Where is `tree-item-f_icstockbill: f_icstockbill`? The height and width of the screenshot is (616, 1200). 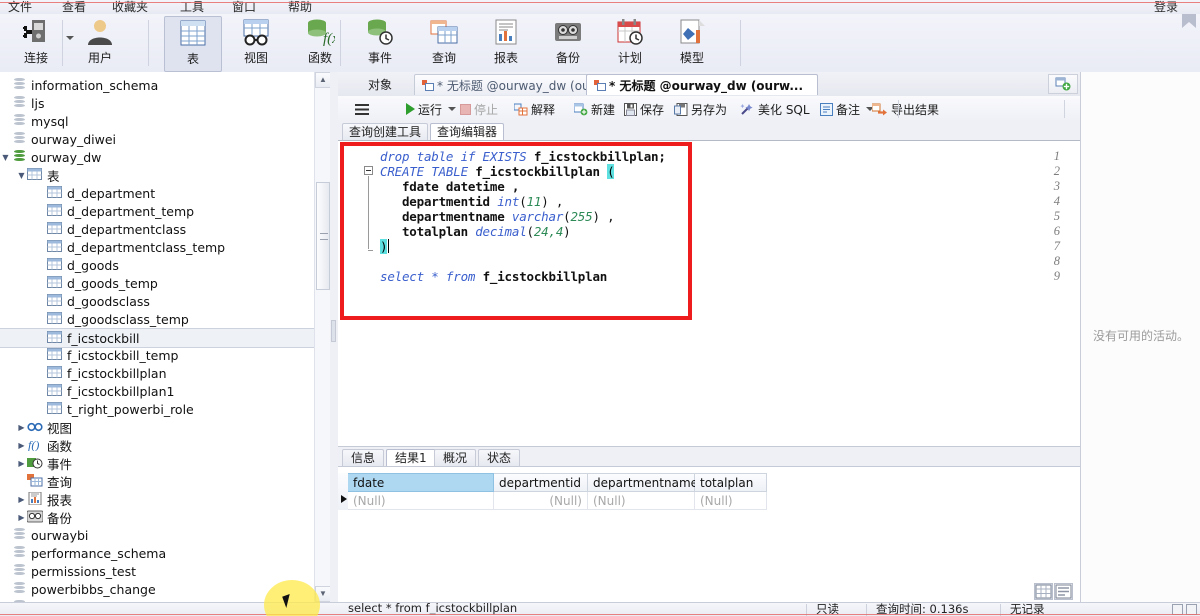 tree-item-f_icstockbill: f_icstockbill is located at coordinates (165, 338).